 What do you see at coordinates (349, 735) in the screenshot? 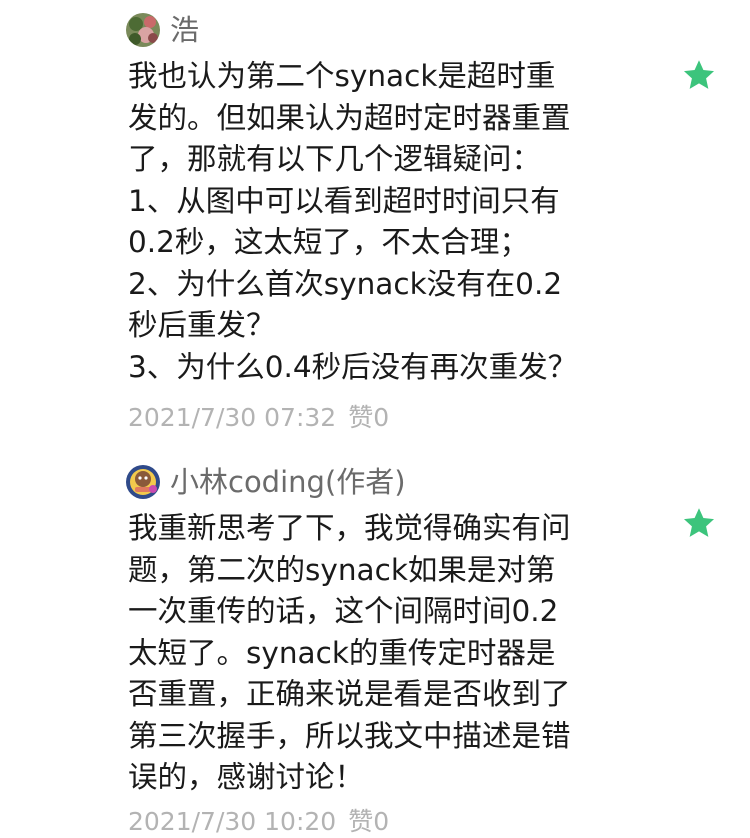
I see `comment-line: 第三次握手，所以我文中描述是错` at bounding box center [349, 735].